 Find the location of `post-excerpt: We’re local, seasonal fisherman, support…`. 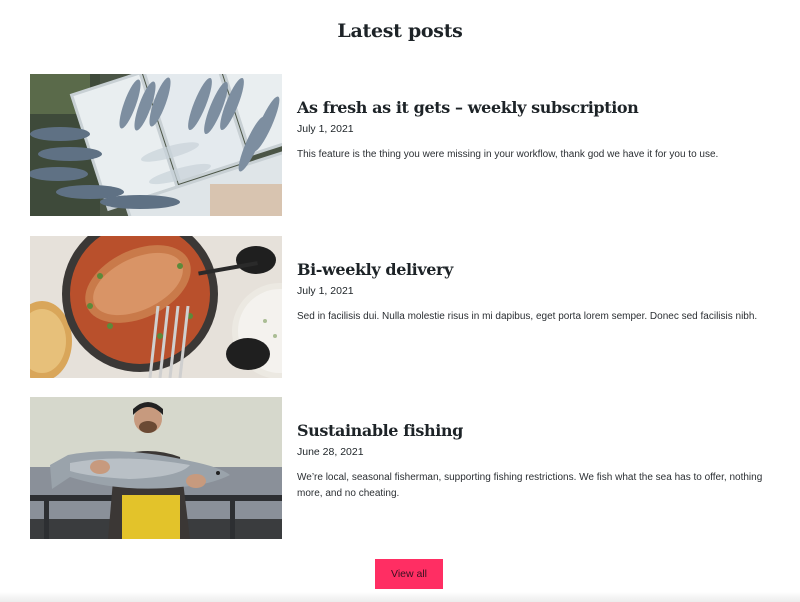

post-excerpt: We’re local, seasonal fisherman, support… is located at coordinates (530, 485).